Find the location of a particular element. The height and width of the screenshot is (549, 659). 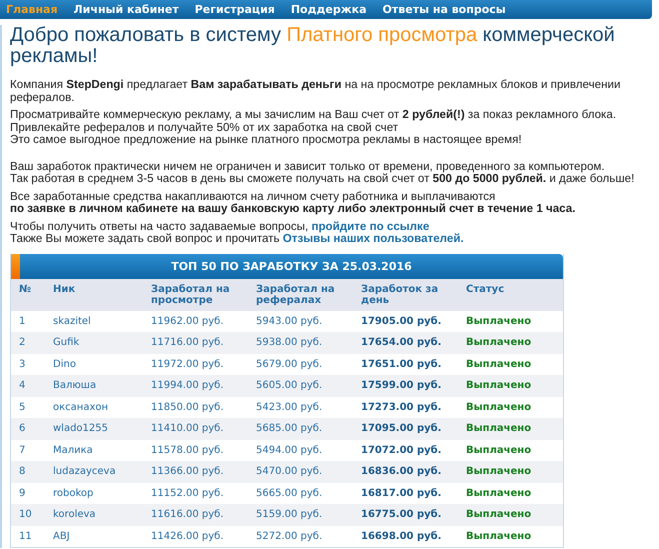

table-cell-text: 17095.00 руб. is located at coordinates (401, 428).